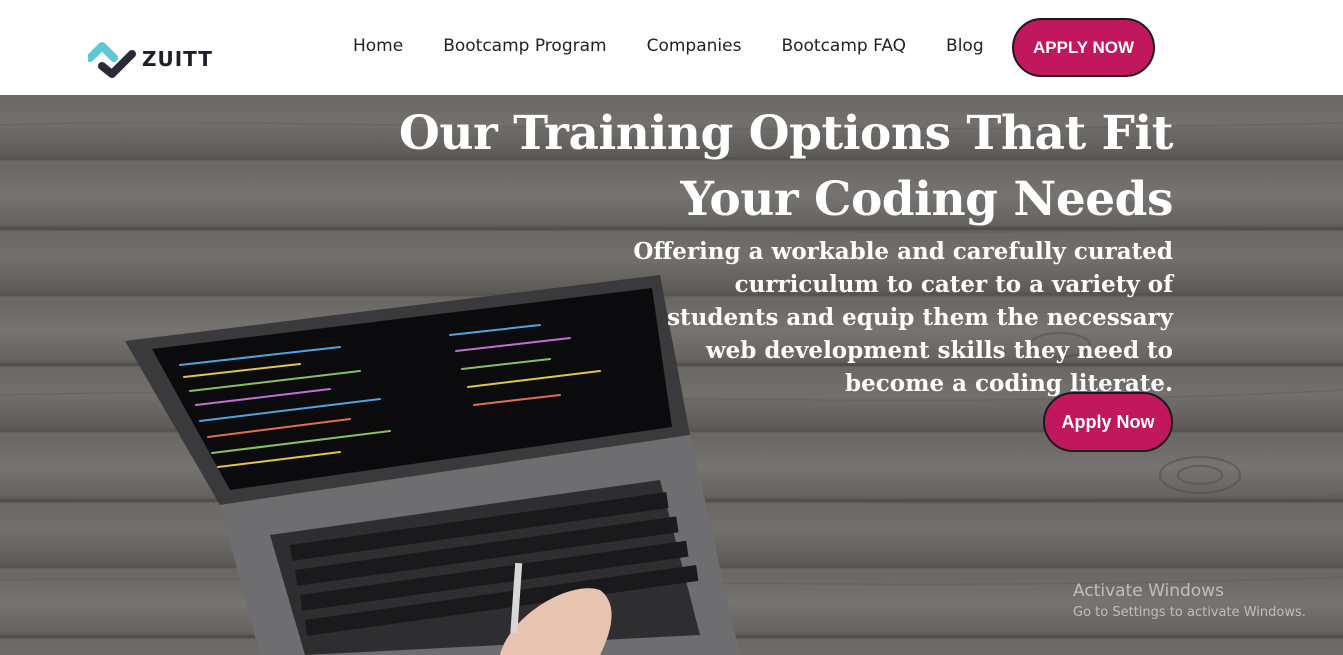 The image size is (1343, 655). I want to click on watermark-title: Activate Windows, so click(1148, 591).